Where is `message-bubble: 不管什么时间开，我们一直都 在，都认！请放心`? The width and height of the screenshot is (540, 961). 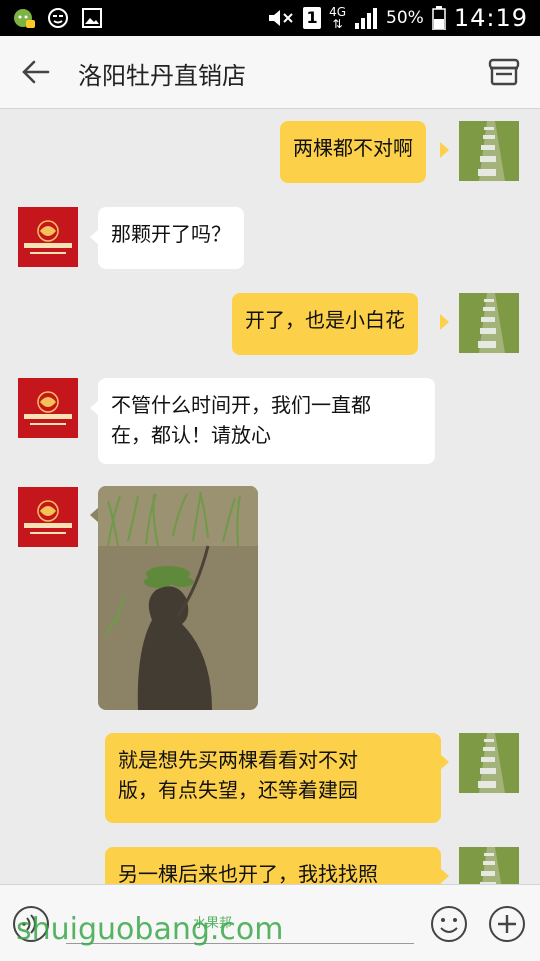 message-bubble: 不管什么时间开，我们一直都 在，都认！请放心 is located at coordinates (266, 421).